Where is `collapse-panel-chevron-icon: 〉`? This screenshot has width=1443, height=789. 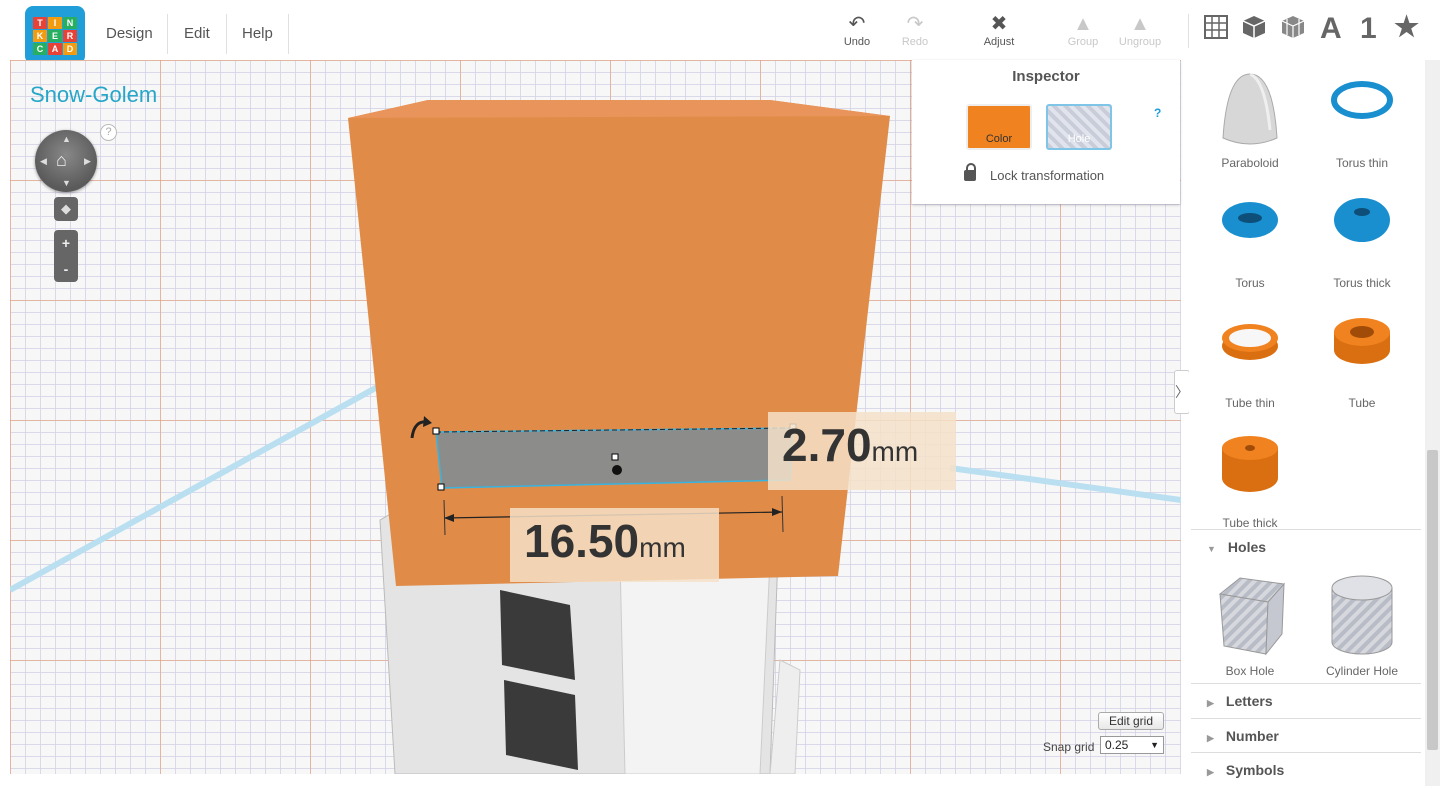 collapse-panel-chevron-icon: 〉 is located at coordinates (1182, 392).